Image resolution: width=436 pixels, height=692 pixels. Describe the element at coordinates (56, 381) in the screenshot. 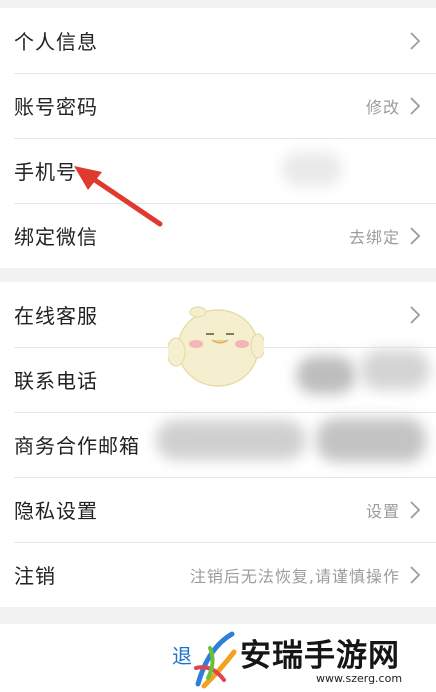

I see `row-label: 联系电话` at that location.